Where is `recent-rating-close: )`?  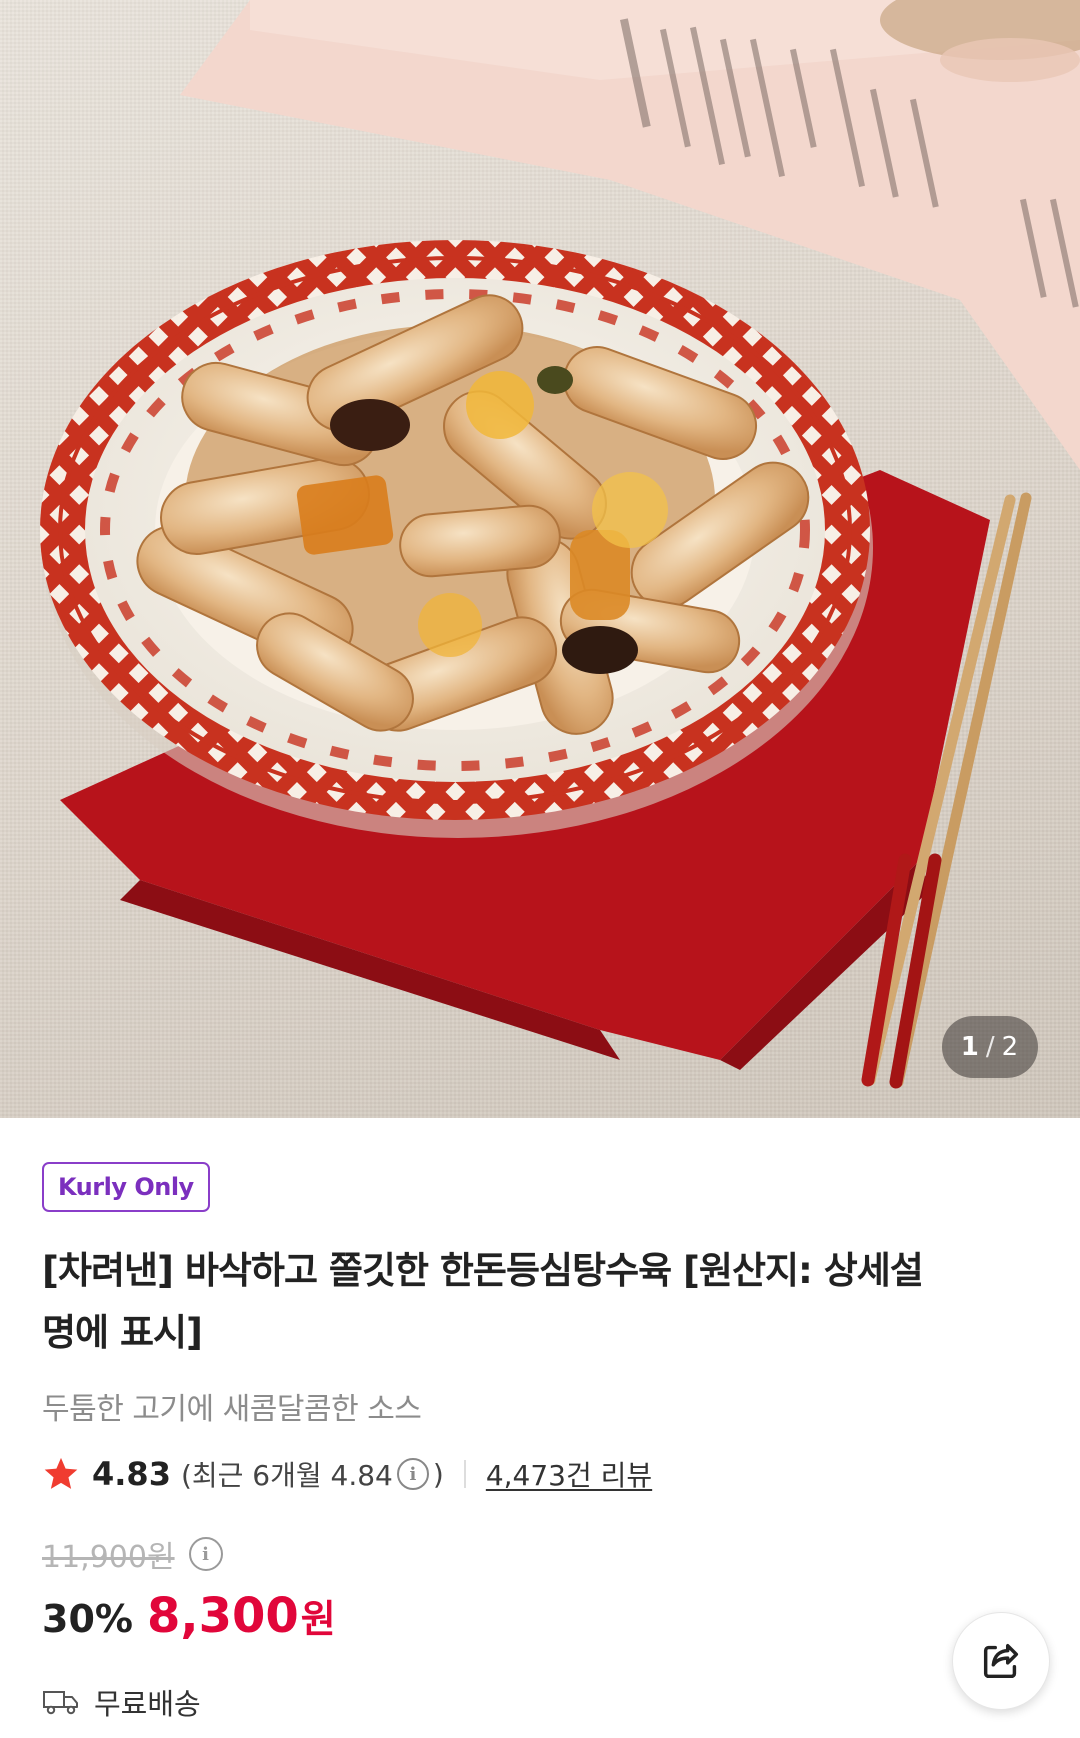
recent-rating-close: ) is located at coordinates (438, 1474).